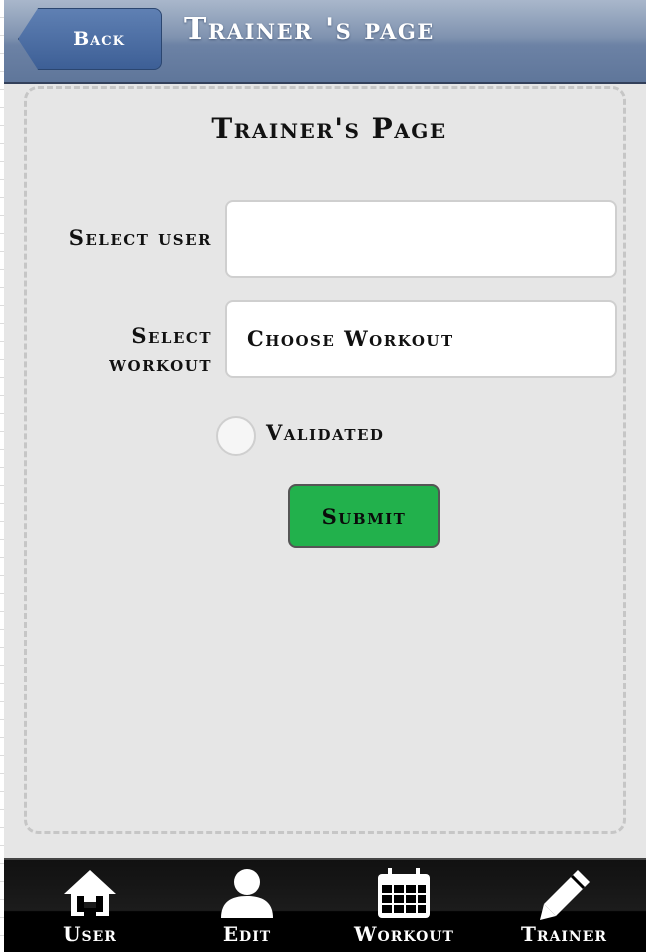 This screenshot has height=952, width=646. Describe the element at coordinates (236, 436) in the screenshot. I see `validated-radio` at that location.